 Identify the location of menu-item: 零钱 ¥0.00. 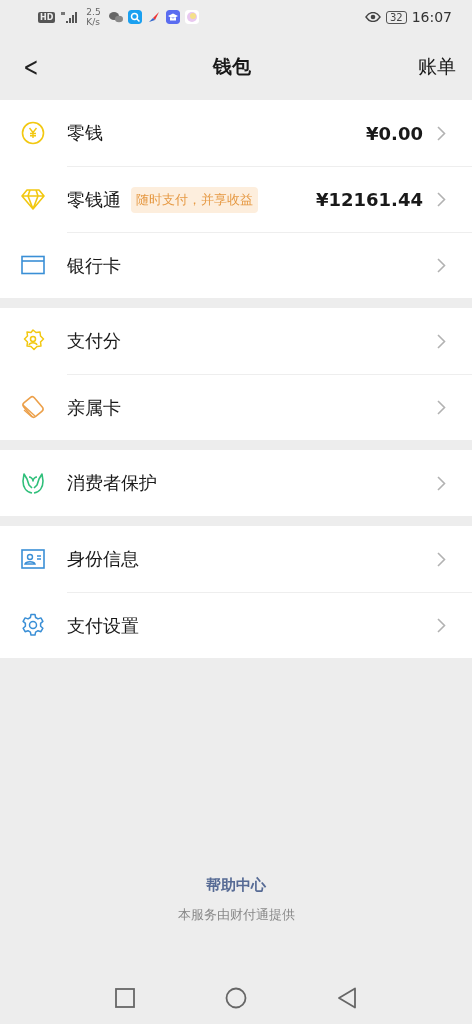
(269, 133).